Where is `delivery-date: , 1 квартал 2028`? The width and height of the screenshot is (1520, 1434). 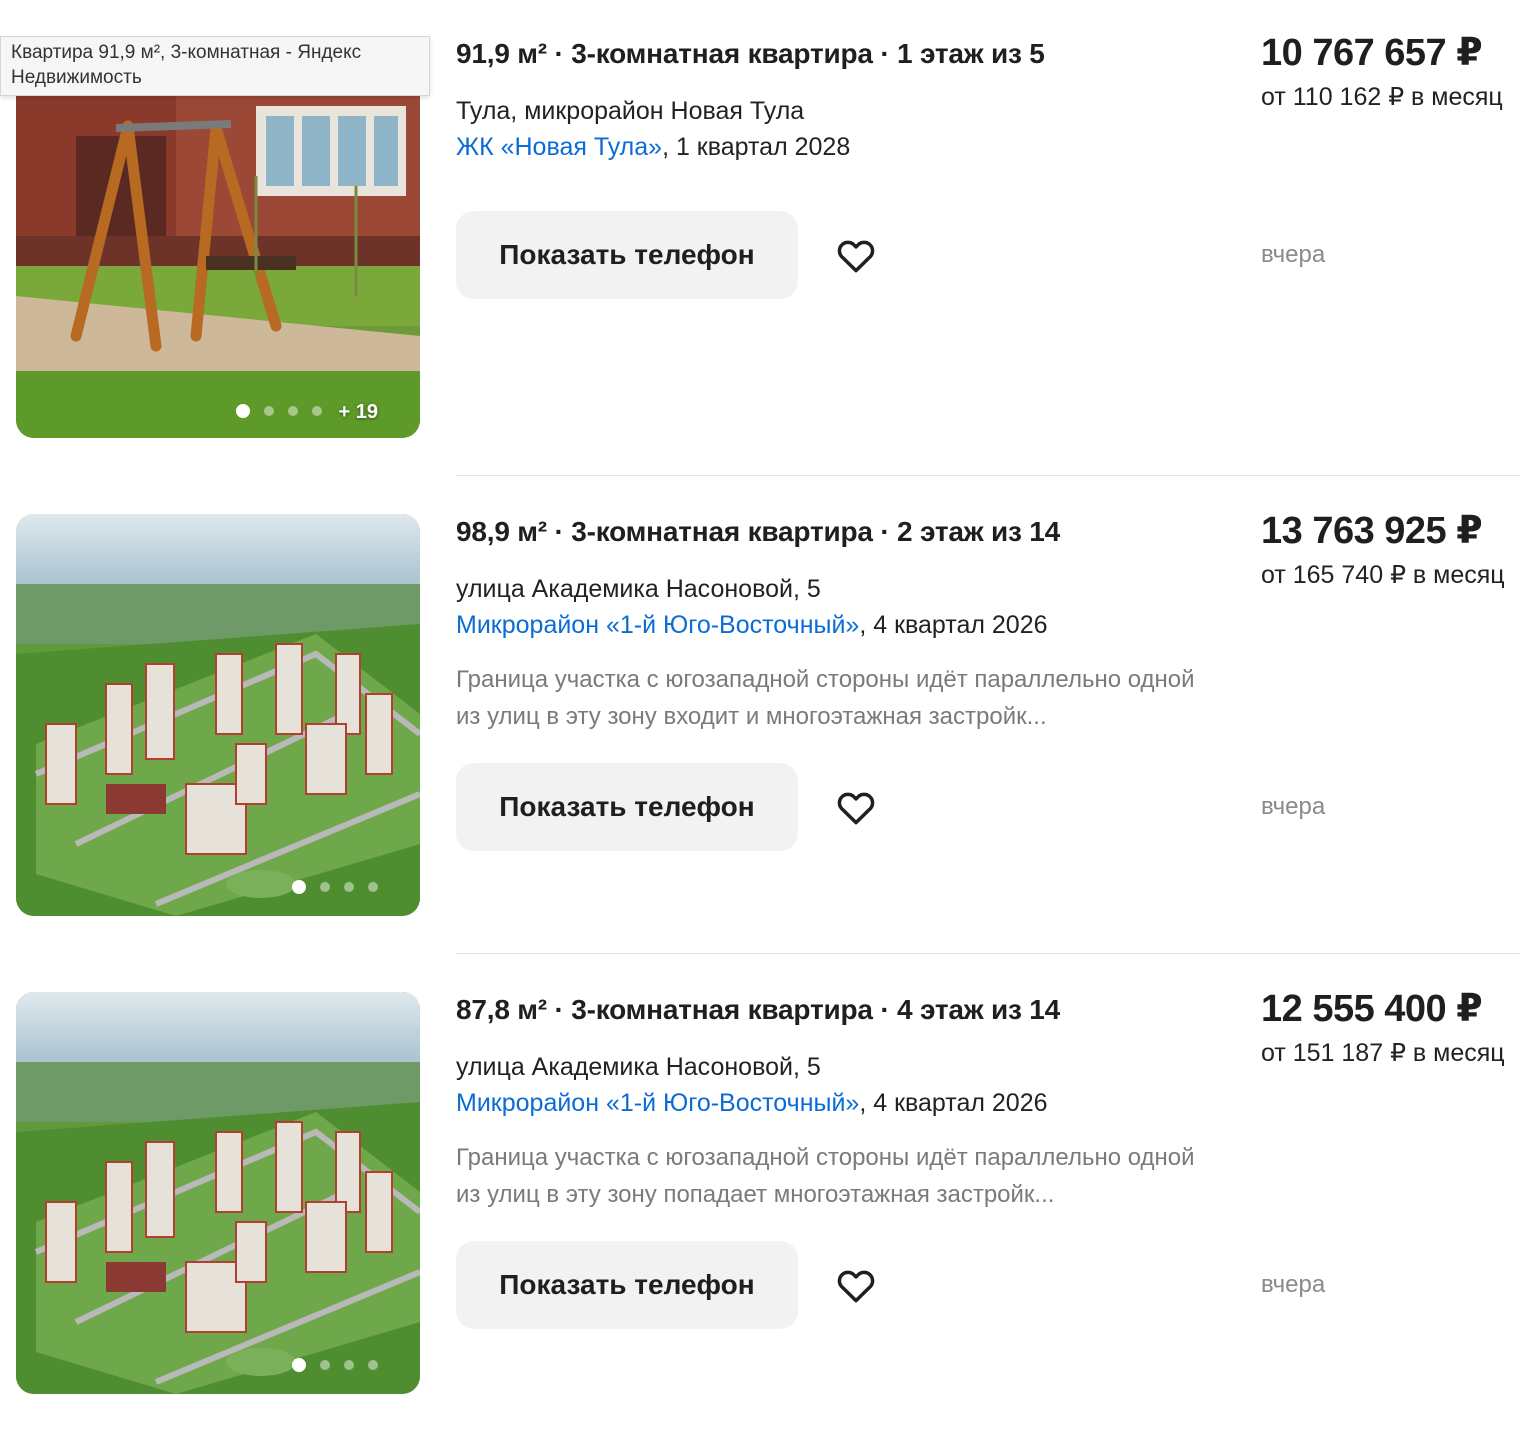
delivery-date: , 1 квартал 2028 is located at coordinates (756, 147).